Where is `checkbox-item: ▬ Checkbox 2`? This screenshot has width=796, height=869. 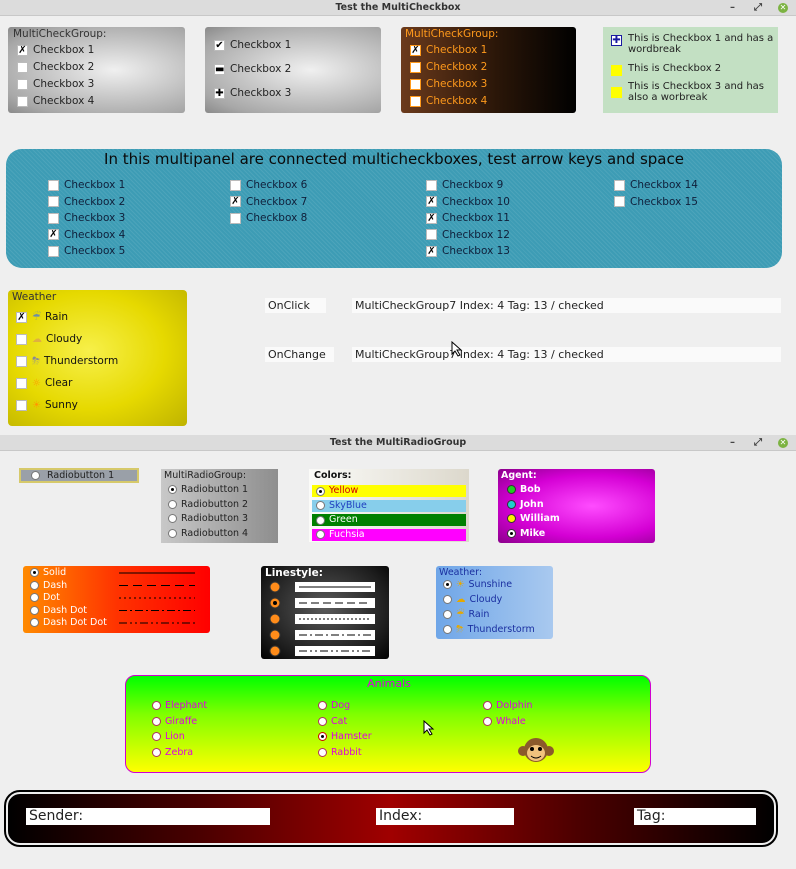 checkbox-item: ▬ Checkbox 2 is located at coordinates (252, 69).